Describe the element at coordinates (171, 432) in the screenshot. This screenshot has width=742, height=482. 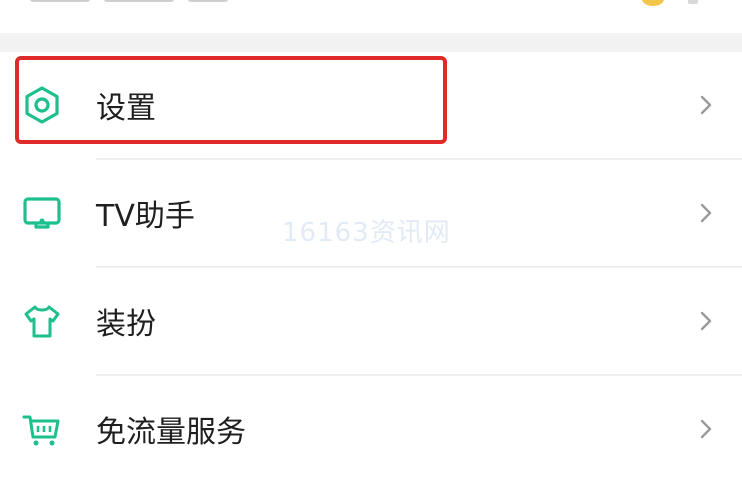
I see `menu-item-label: 免流量服务` at that location.